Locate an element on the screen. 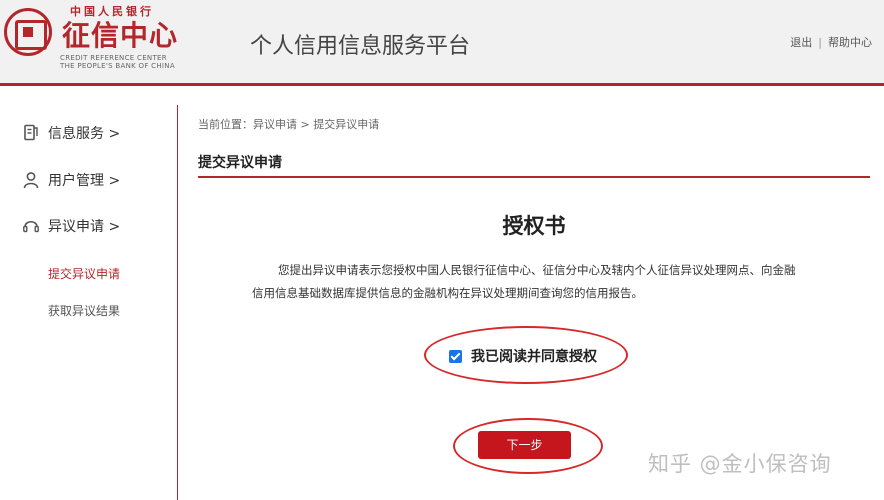 The width and height of the screenshot is (884, 500). sidebar-item-user-management: 用户管理 > is located at coordinates (71, 180).